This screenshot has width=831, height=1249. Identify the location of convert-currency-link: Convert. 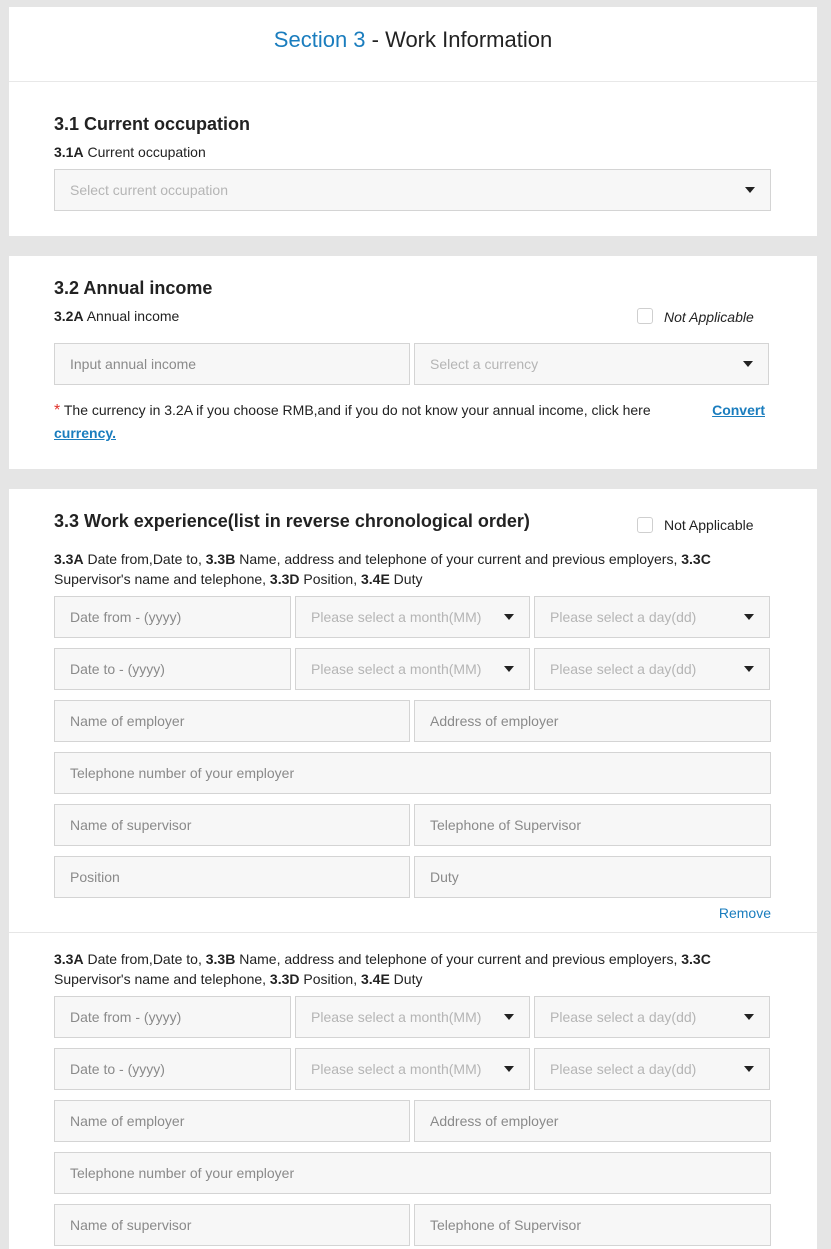
(738, 410).